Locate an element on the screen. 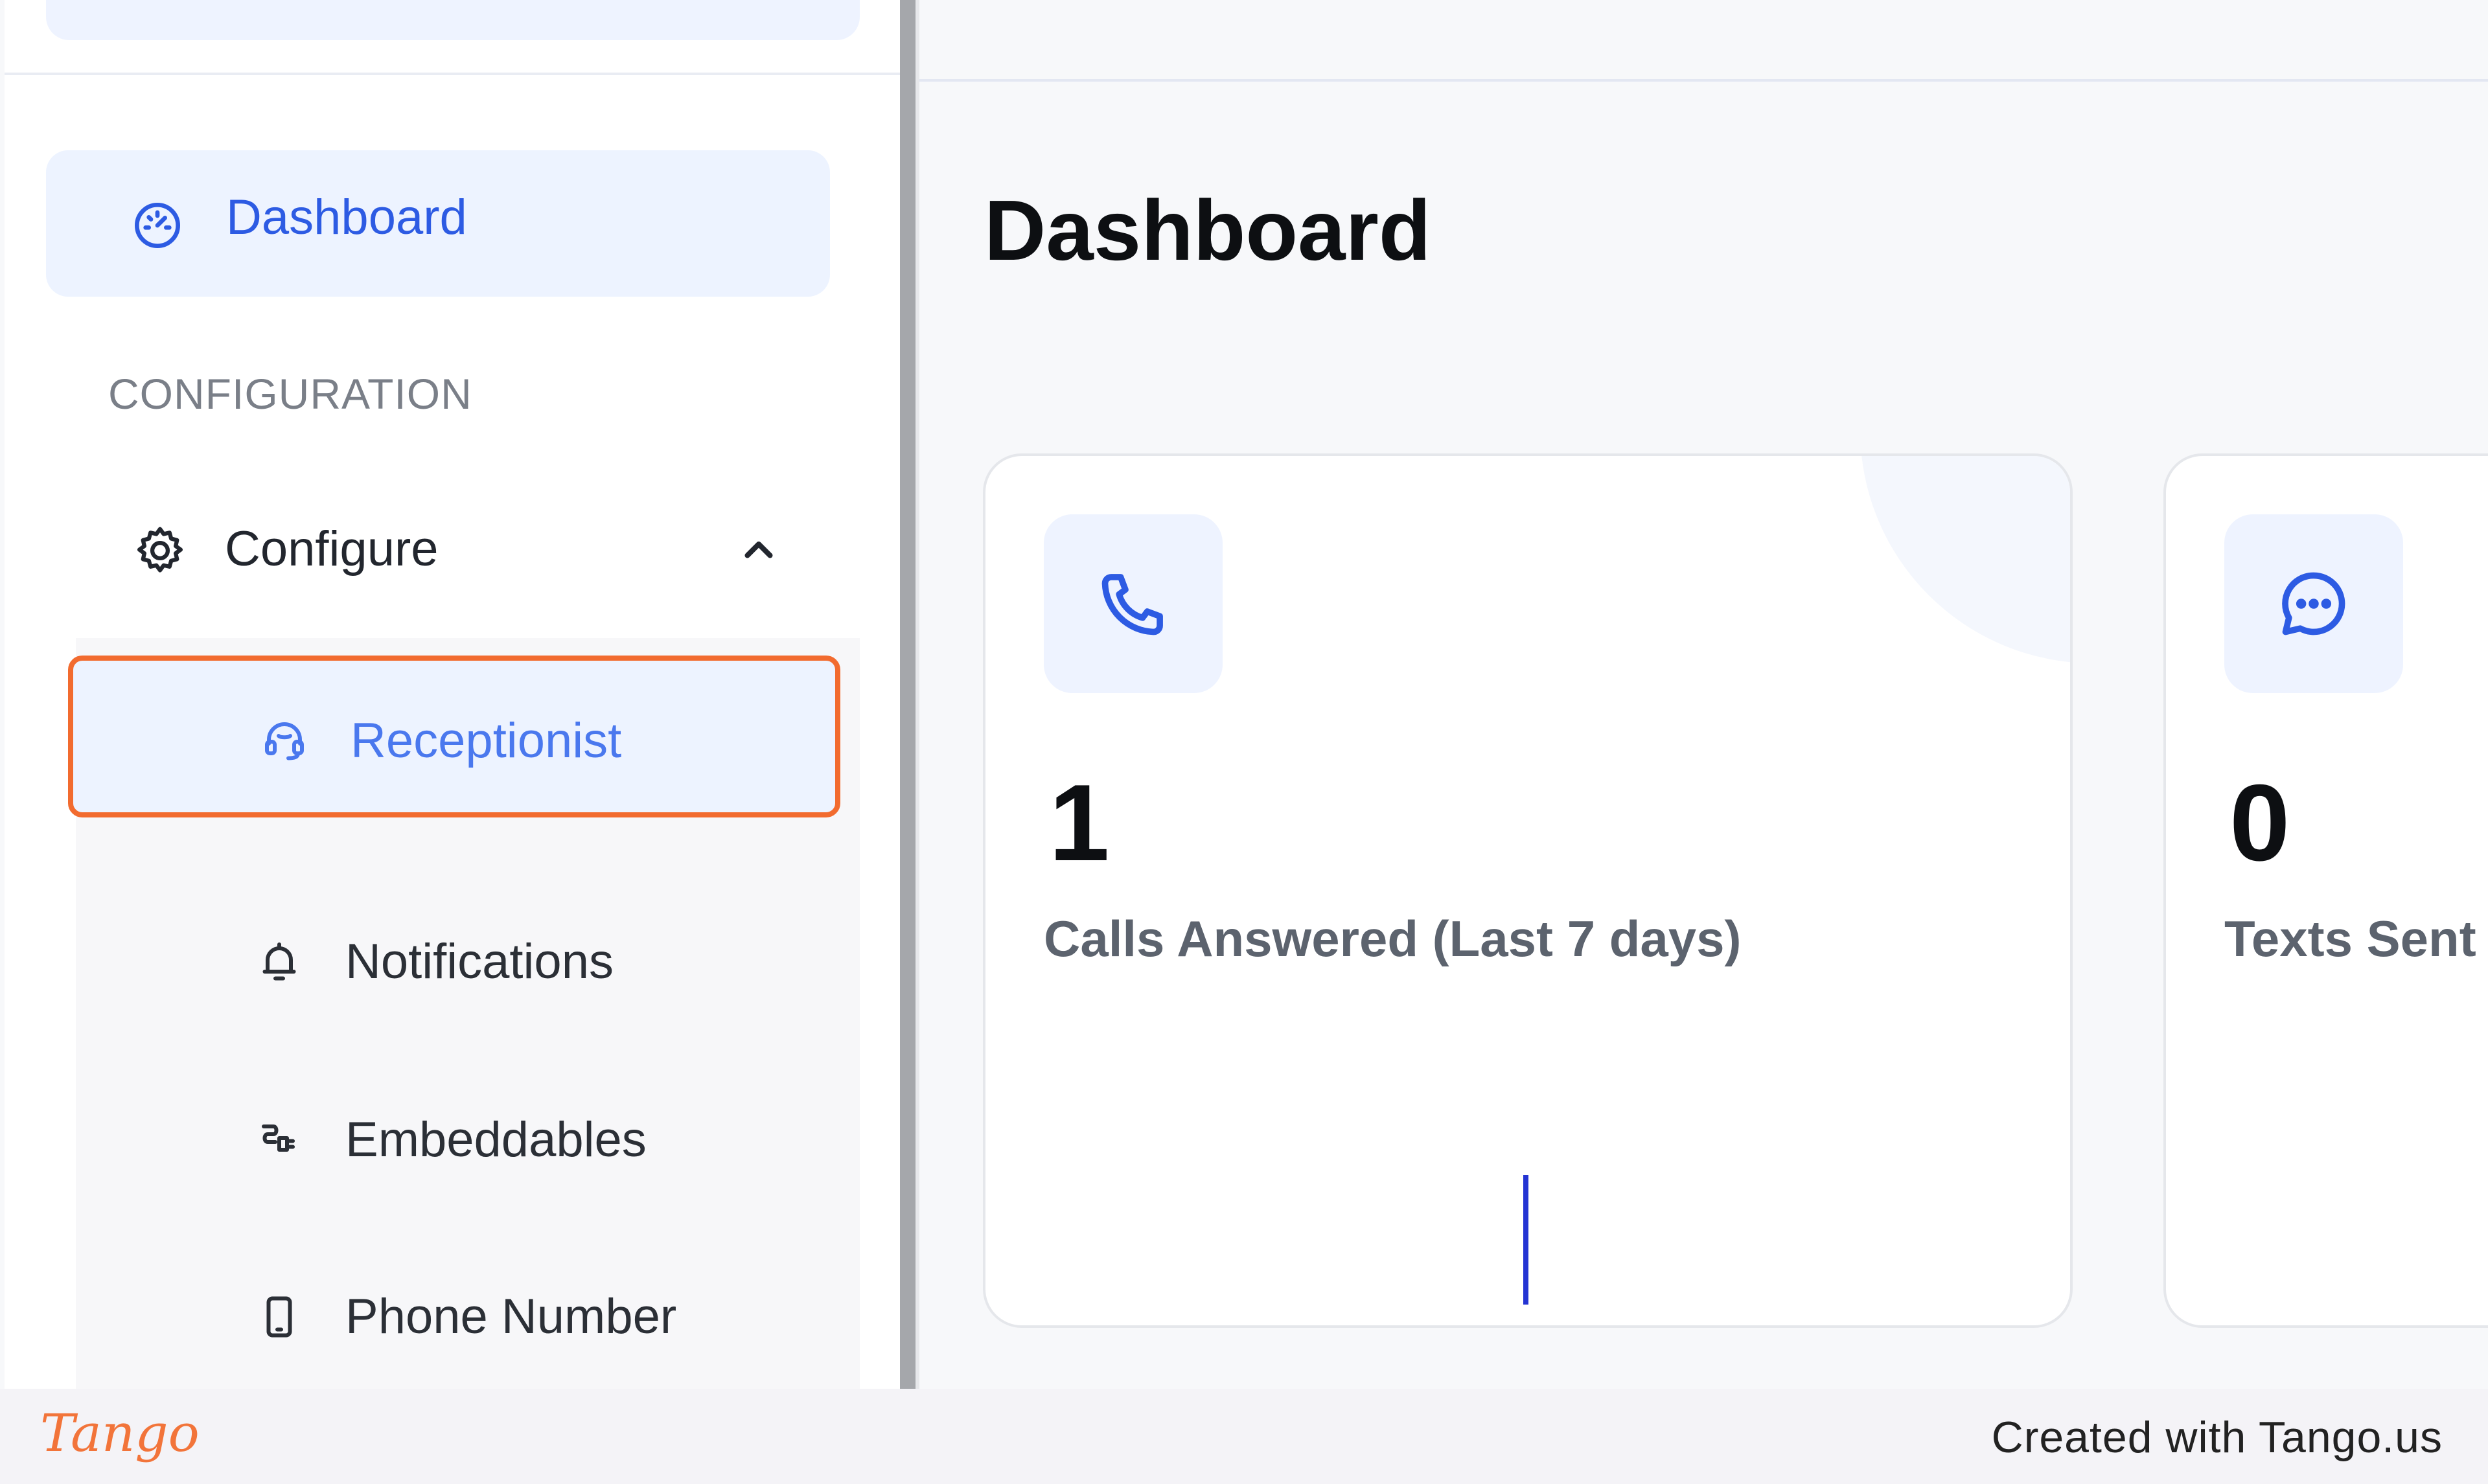  tango-footer: Tango Created with Tango.us is located at coordinates (1244, 1436).